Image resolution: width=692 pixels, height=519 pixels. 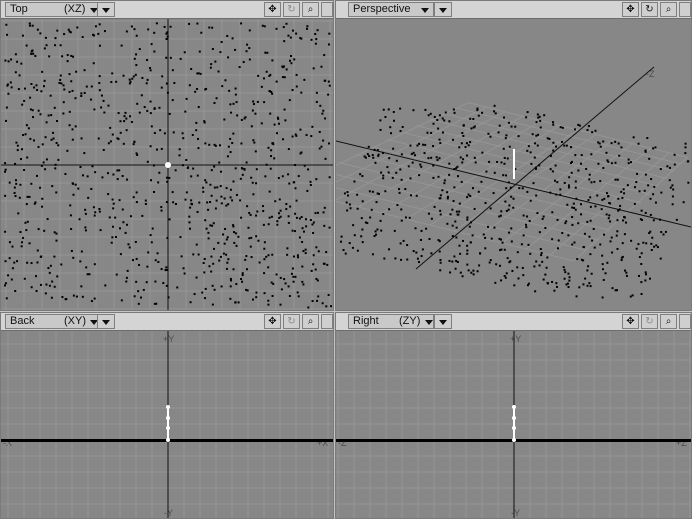 What do you see at coordinates (58, 9) in the screenshot?
I see `view-type-select: Top (XZ)` at bounding box center [58, 9].